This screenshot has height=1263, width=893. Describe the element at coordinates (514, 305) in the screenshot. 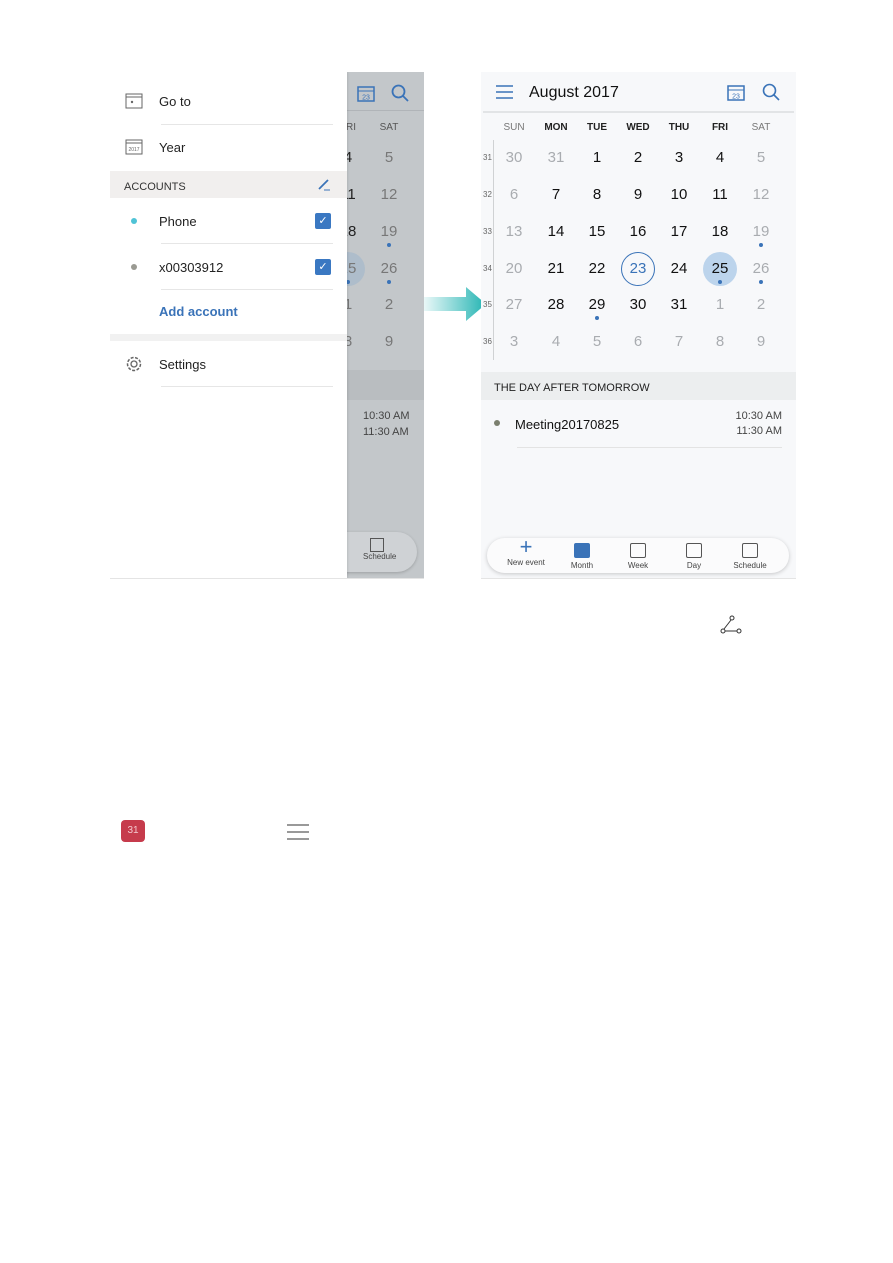

I see `day-cell: 27` at that location.